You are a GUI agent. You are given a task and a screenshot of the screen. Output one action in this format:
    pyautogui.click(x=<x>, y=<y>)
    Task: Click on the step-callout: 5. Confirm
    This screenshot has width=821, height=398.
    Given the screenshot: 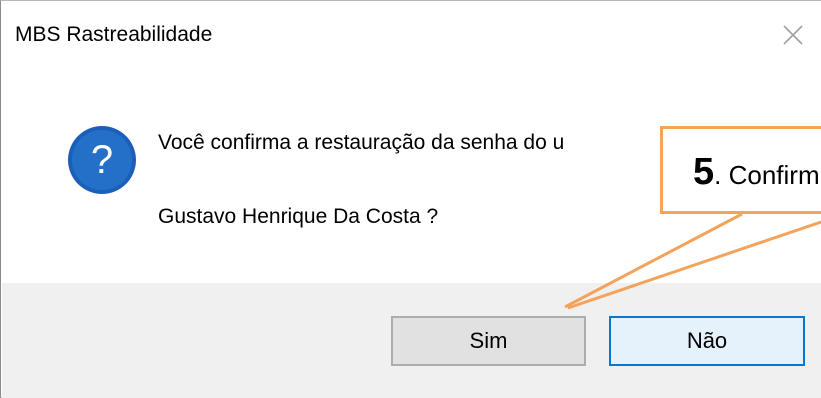 What is the action you would take?
    pyautogui.click(x=740, y=170)
    